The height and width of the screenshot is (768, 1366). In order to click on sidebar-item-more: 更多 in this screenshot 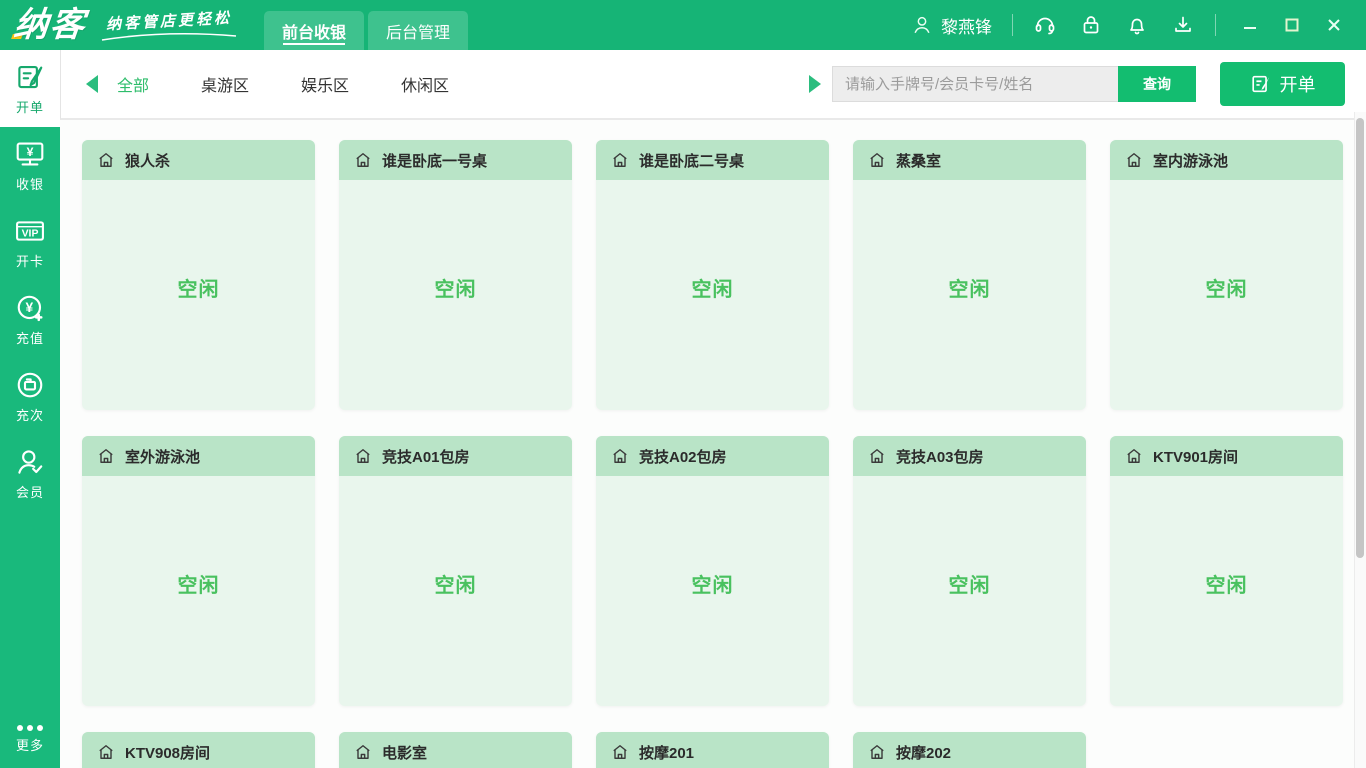, I will do `click(30, 739)`.